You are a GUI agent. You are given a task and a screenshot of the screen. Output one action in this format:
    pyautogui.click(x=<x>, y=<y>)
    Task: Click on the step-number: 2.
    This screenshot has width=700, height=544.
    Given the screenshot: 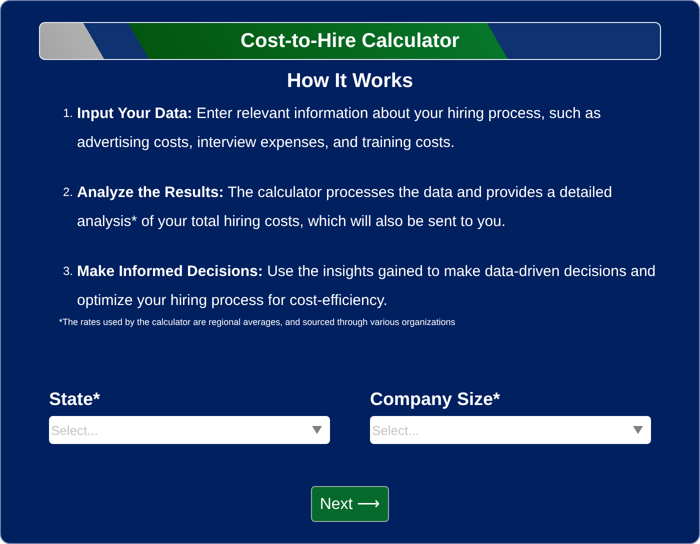 What is the action you would take?
    pyautogui.click(x=68, y=192)
    